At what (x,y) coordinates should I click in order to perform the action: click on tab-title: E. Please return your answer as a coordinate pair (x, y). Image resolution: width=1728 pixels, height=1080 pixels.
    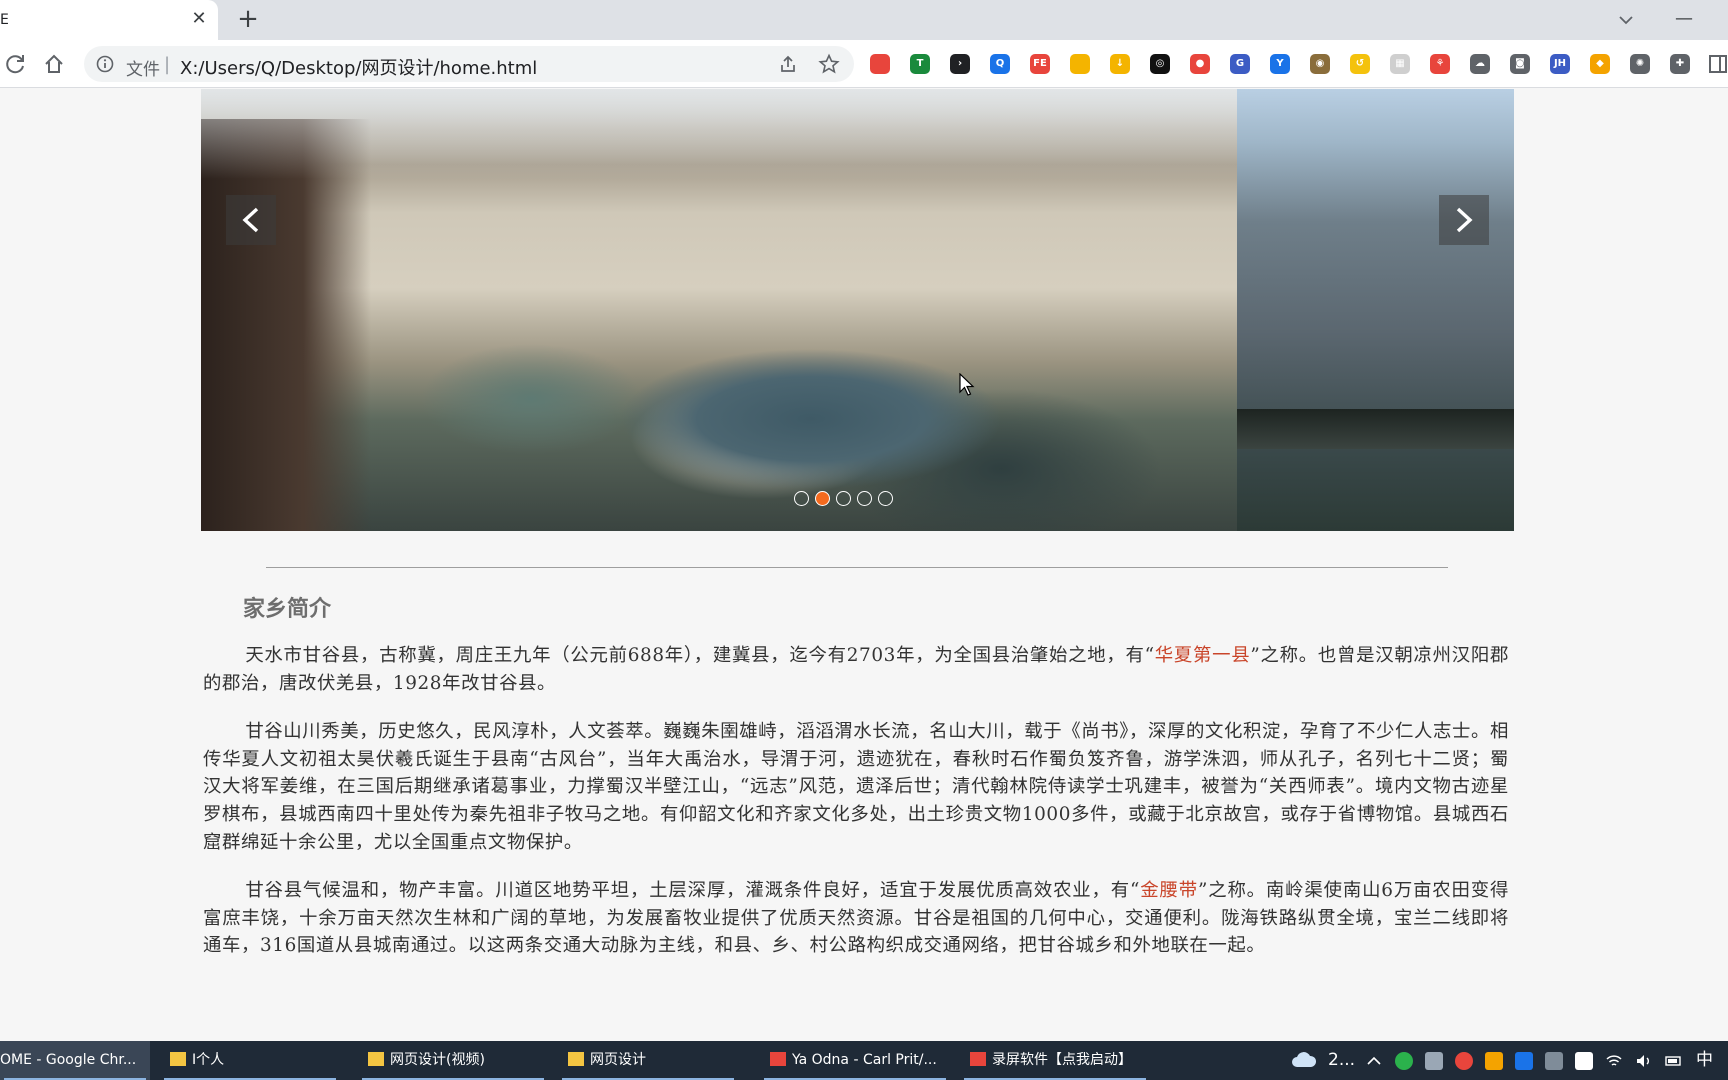
    Looking at the image, I should click on (4, 20).